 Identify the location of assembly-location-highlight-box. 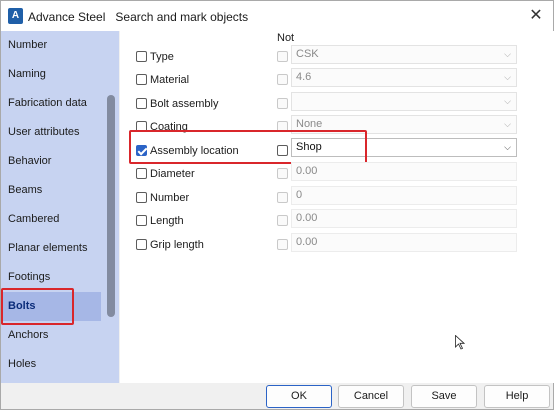
(248, 147).